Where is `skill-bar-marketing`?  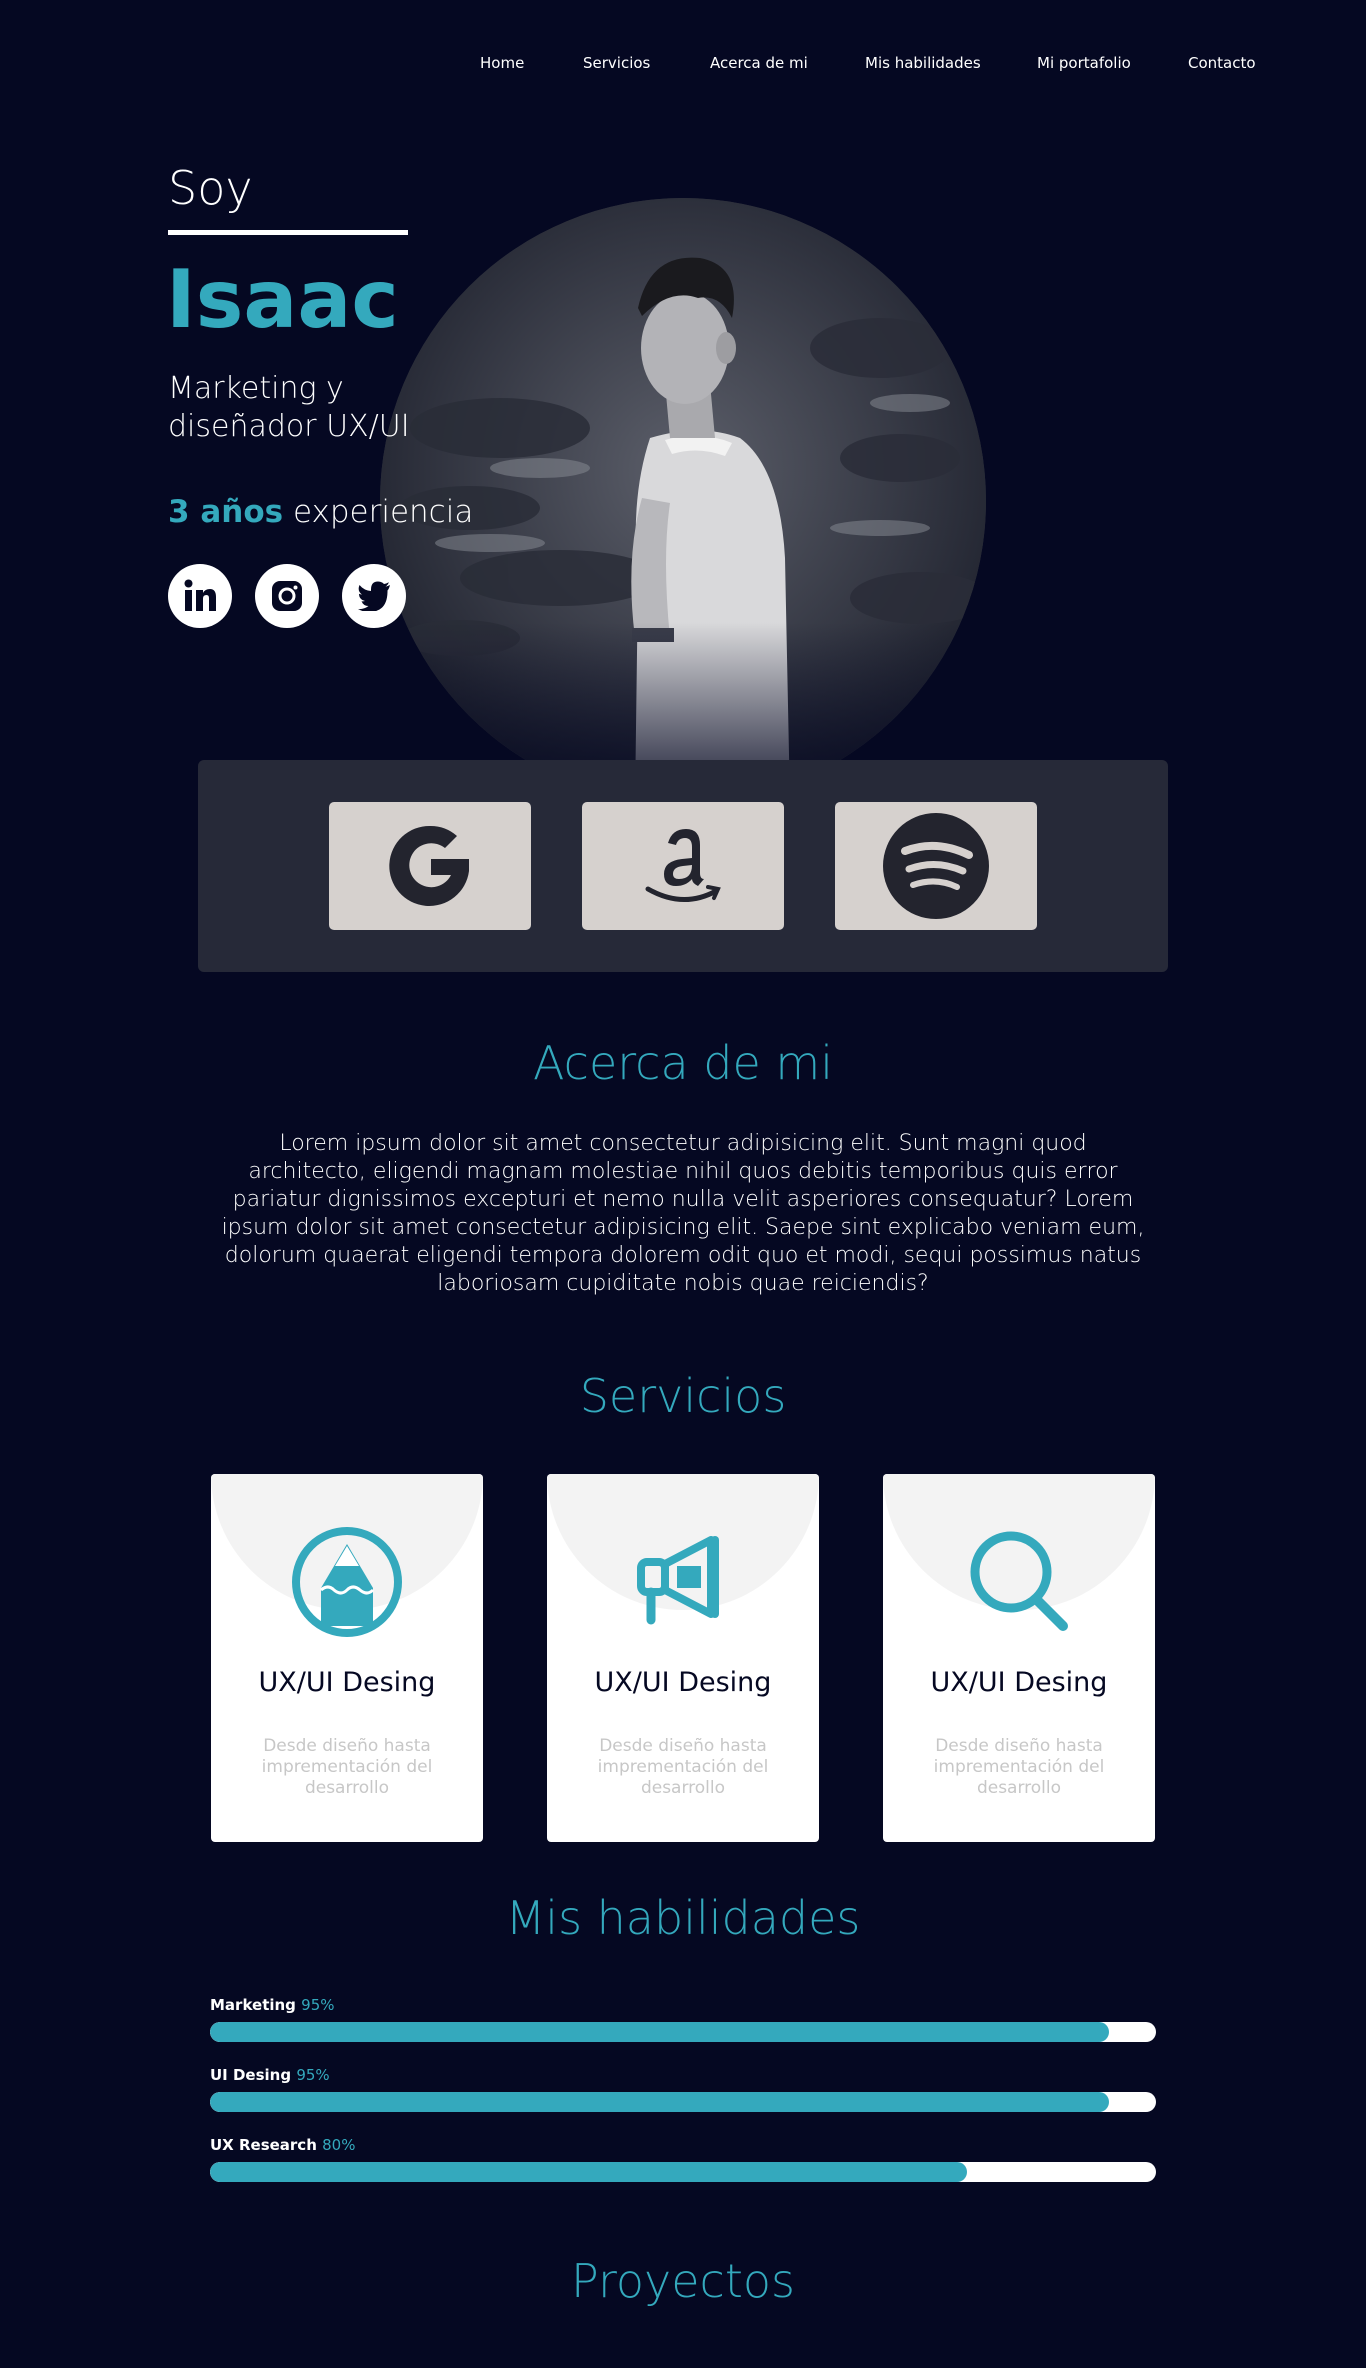
skill-bar-marketing is located at coordinates (683, 2032).